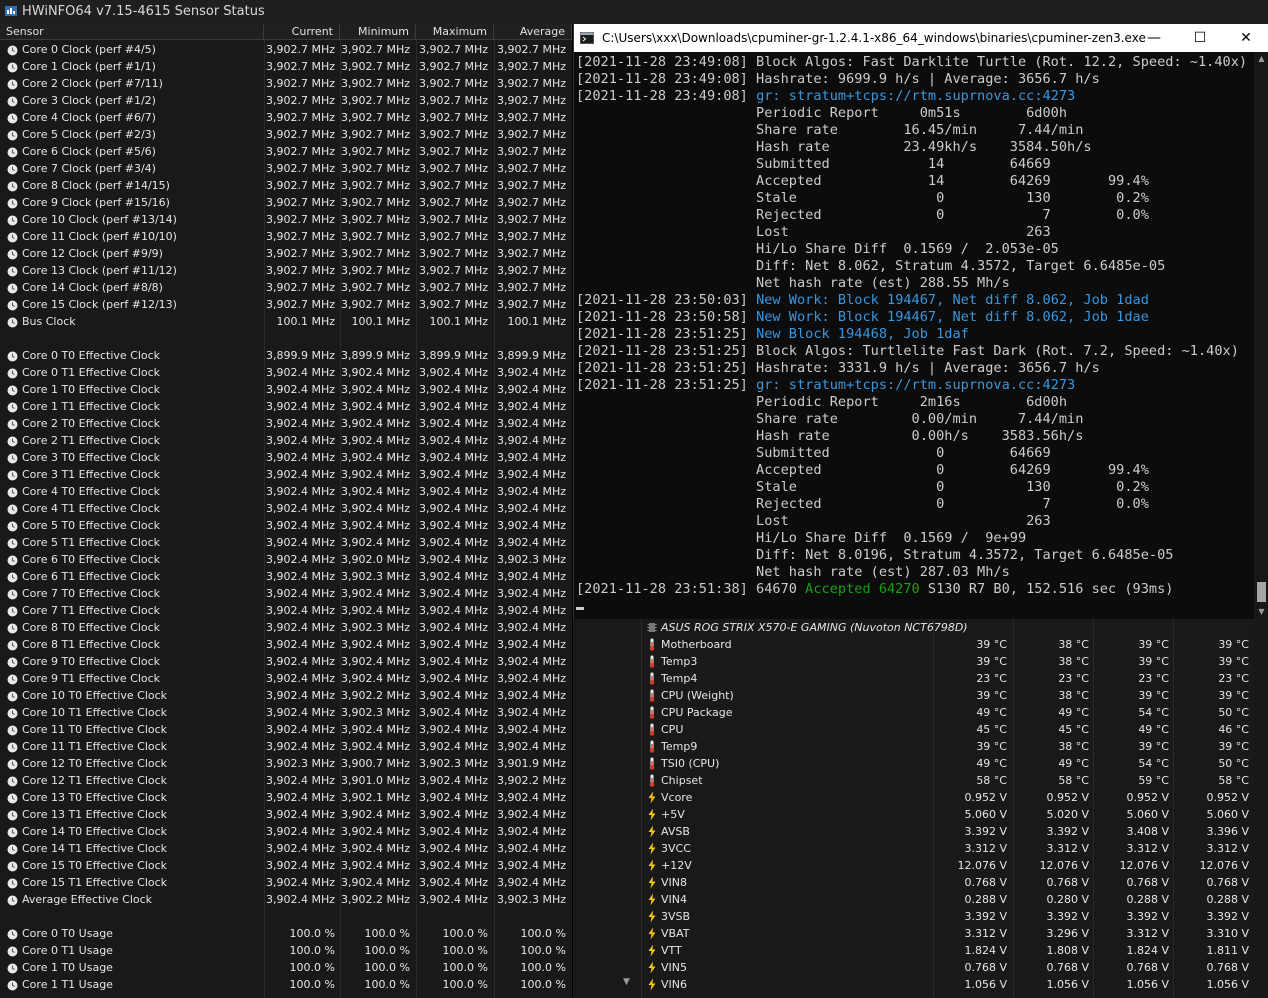 This screenshot has height=998, width=1268. What do you see at coordinates (920, 814) in the screenshot?
I see `table-row: +5V 5.060 V 5.020 V 5.060 V 5.060 V` at bounding box center [920, 814].